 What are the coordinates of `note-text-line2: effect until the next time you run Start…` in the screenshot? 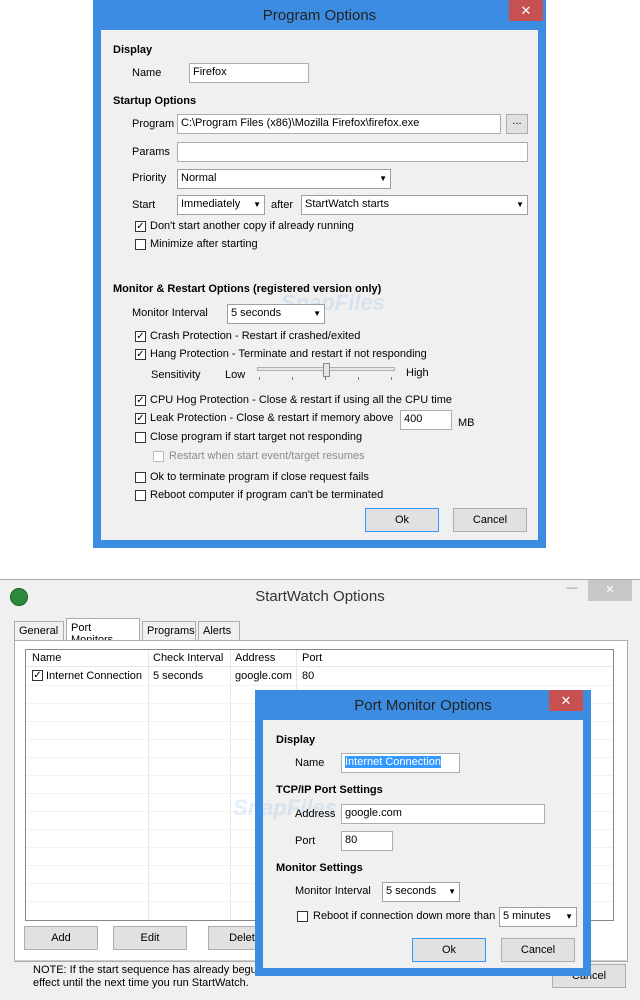 It's located at (141, 983).